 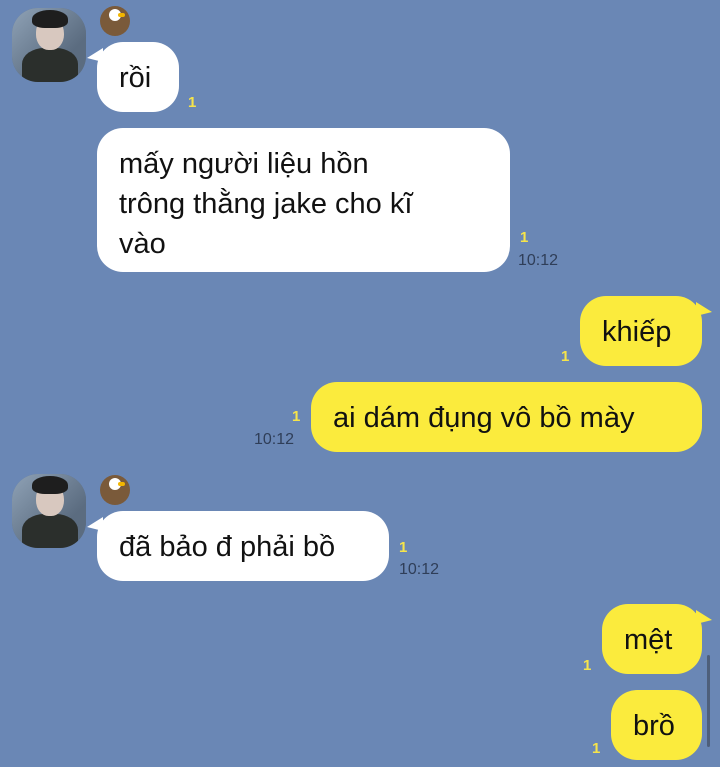 I want to click on message-bubble-incoming: rồi, so click(x=133, y=77).